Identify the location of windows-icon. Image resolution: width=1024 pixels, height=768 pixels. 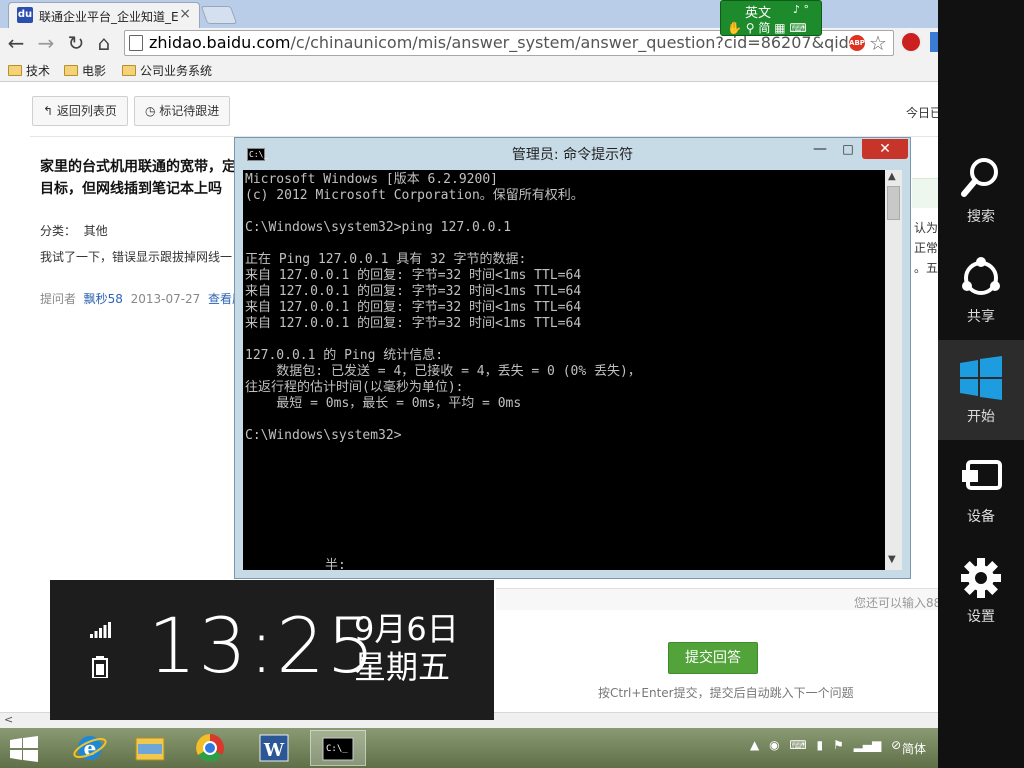
(981, 378).